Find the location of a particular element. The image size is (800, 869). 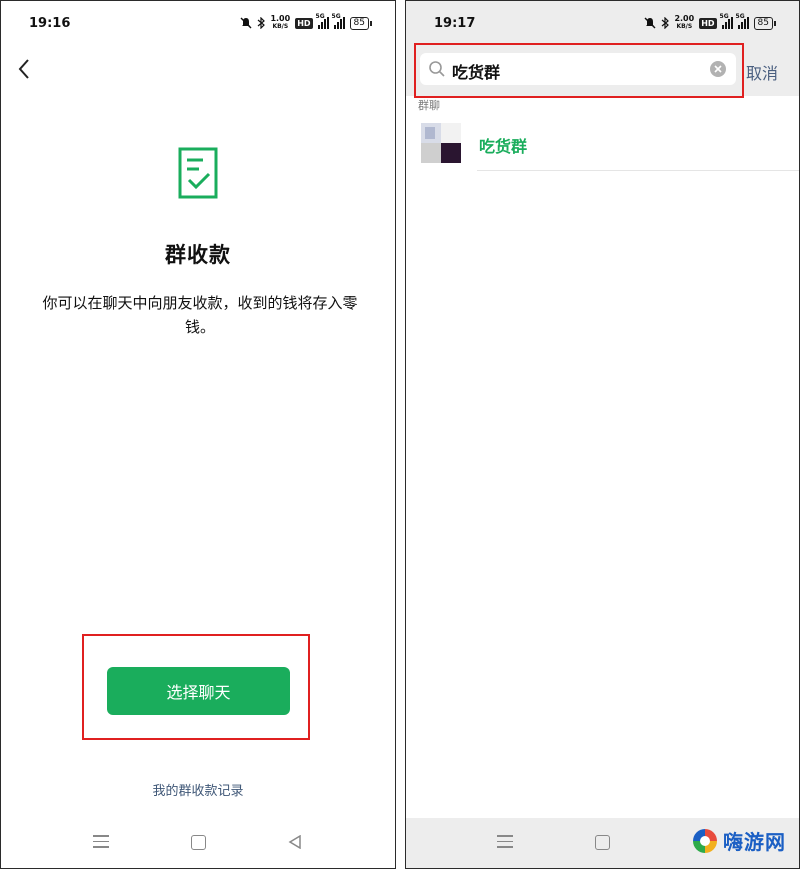

section-label: 群聊 is located at coordinates (429, 105).